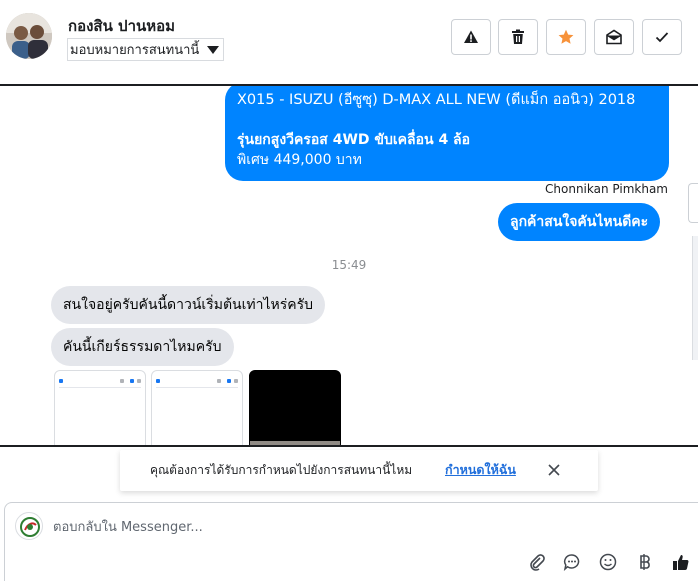 This screenshot has width=698, height=581. Describe the element at coordinates (480, 470) in the screenshot. I see `assign-to-me-link: กำหนดให้ฉัน` at that location.